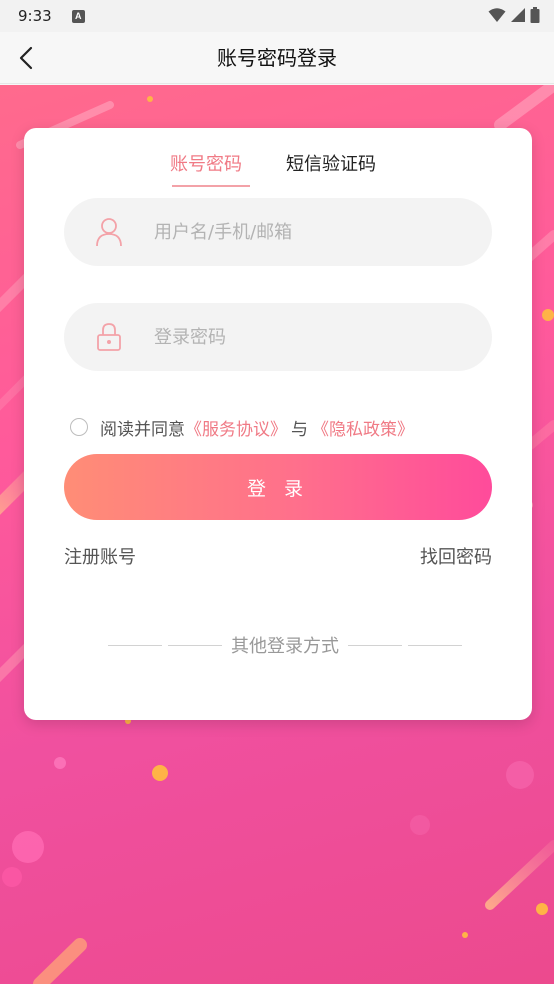  What do you see at coordinates (304, 232) in the screenshot?
I see `username-input` at bounding box center [304, 232].